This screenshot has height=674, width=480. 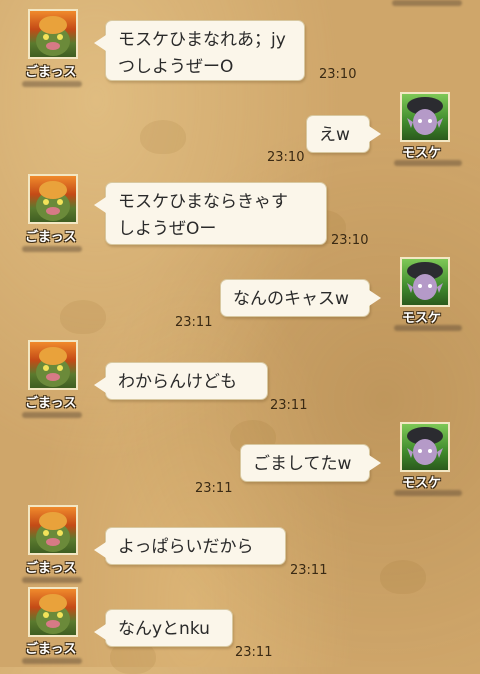 I want to click on message-bubble: えw, so click(x=343, y=134).